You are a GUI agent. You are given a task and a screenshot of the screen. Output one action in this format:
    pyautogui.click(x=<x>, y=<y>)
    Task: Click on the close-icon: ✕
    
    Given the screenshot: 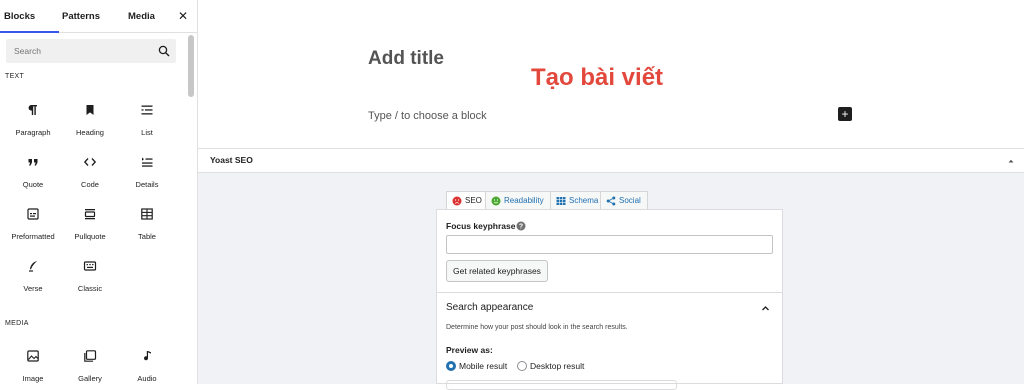 What is the action you would take?
    pyautogui.click(x=183, y=16)
    